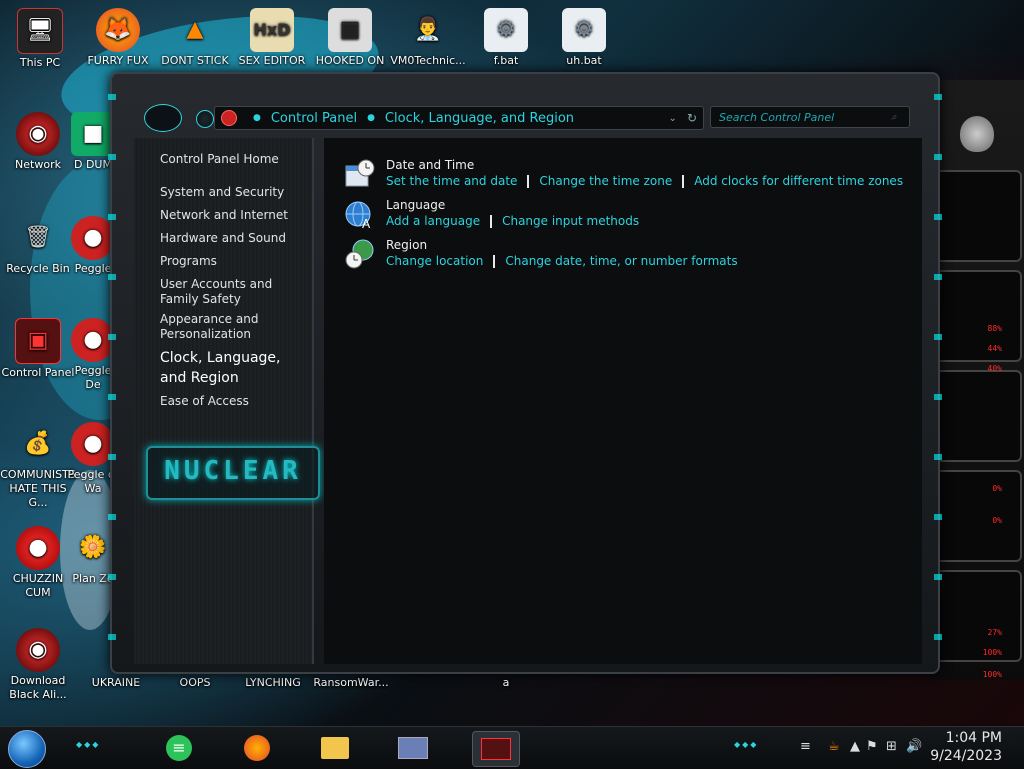  I want to click on nav-system-and-security: System and Security, so click(235, 192).